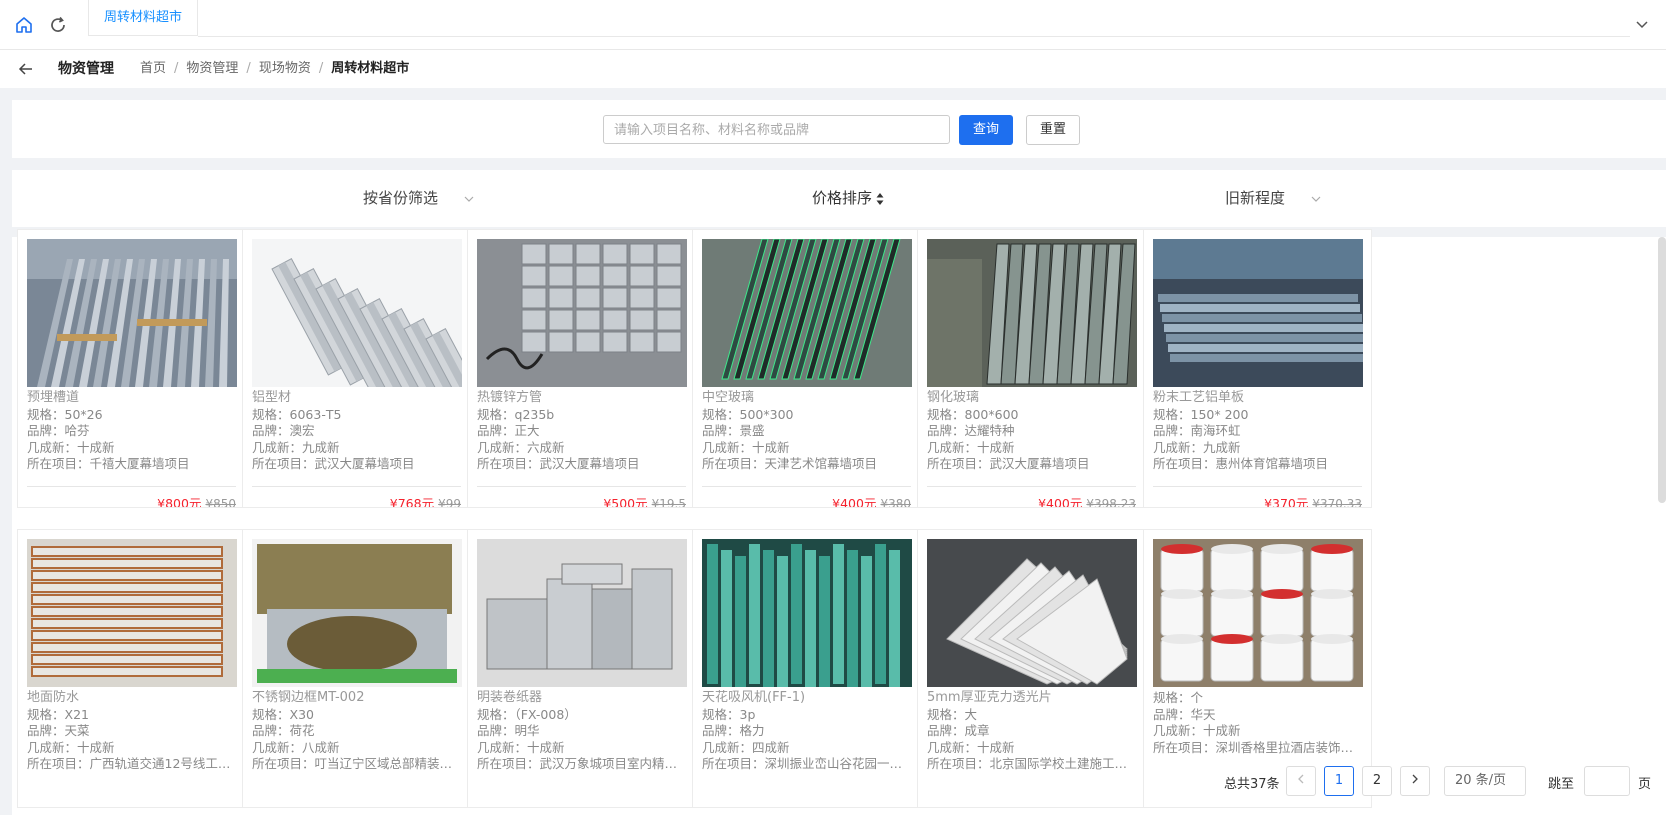  Describe the element at coordinates (1064, 763) in the screenshot. I see `project-value: 北京国际学校土建施工总承包项目` at that location.